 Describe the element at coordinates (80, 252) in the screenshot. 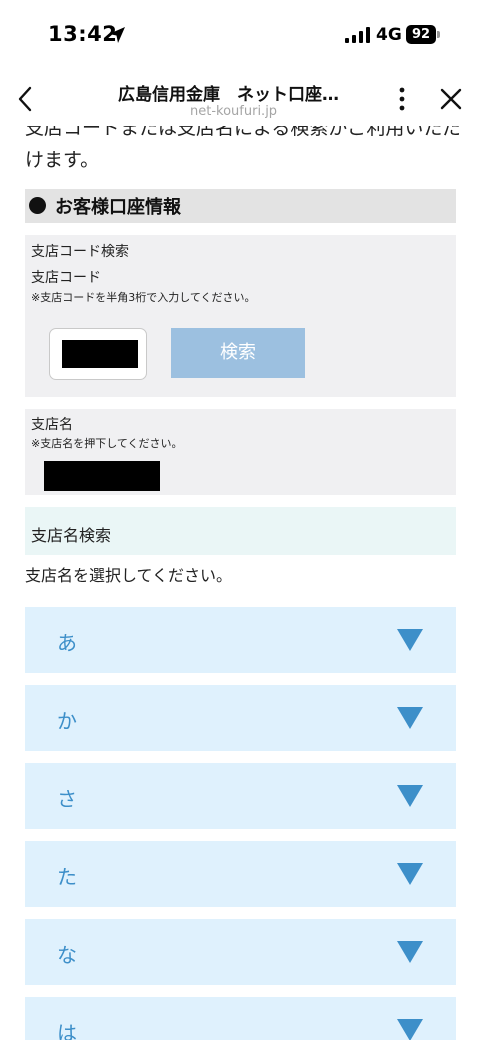

I see `branch-code-search-heading: 支店コード検索` at that location.